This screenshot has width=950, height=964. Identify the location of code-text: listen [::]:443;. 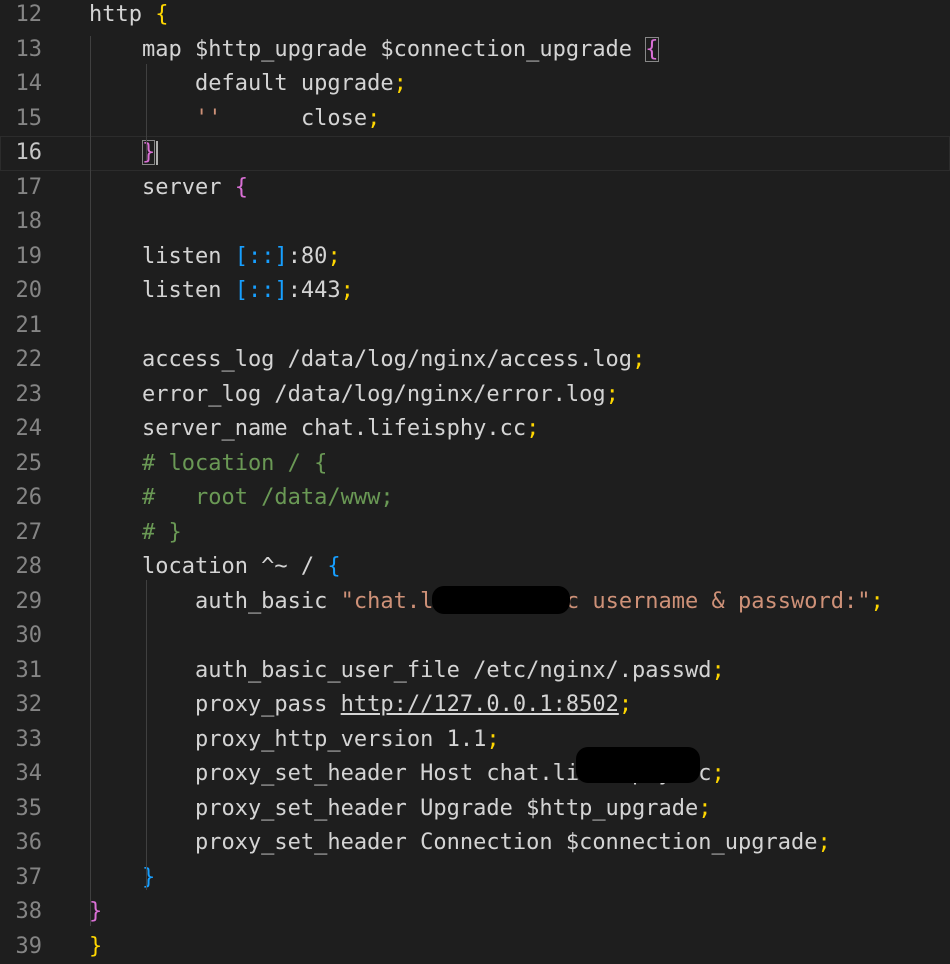
(221, 291).